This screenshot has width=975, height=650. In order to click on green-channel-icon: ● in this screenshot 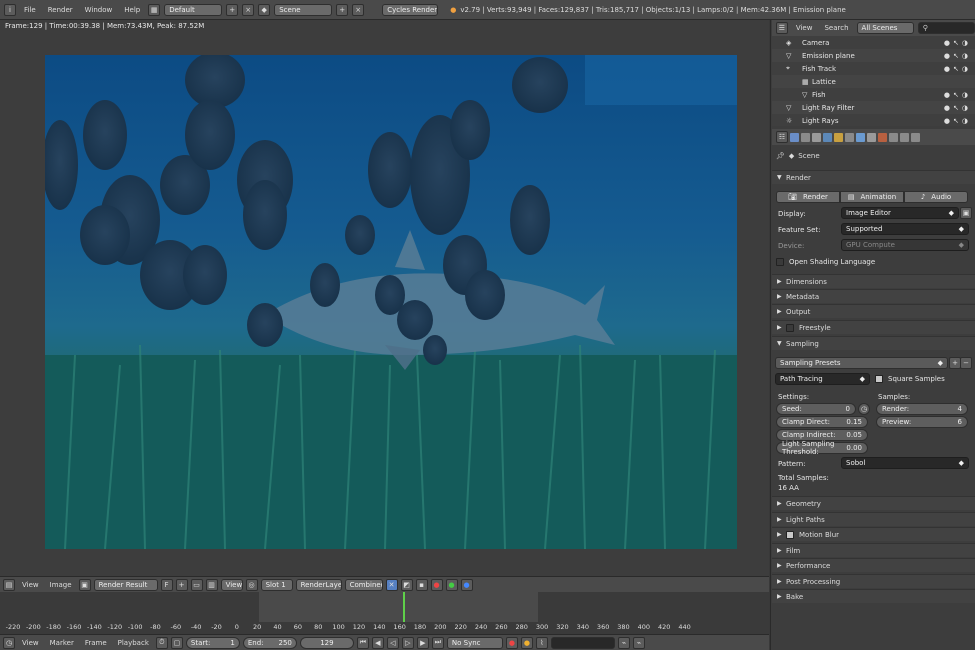, I will do `click(451, 584)`.